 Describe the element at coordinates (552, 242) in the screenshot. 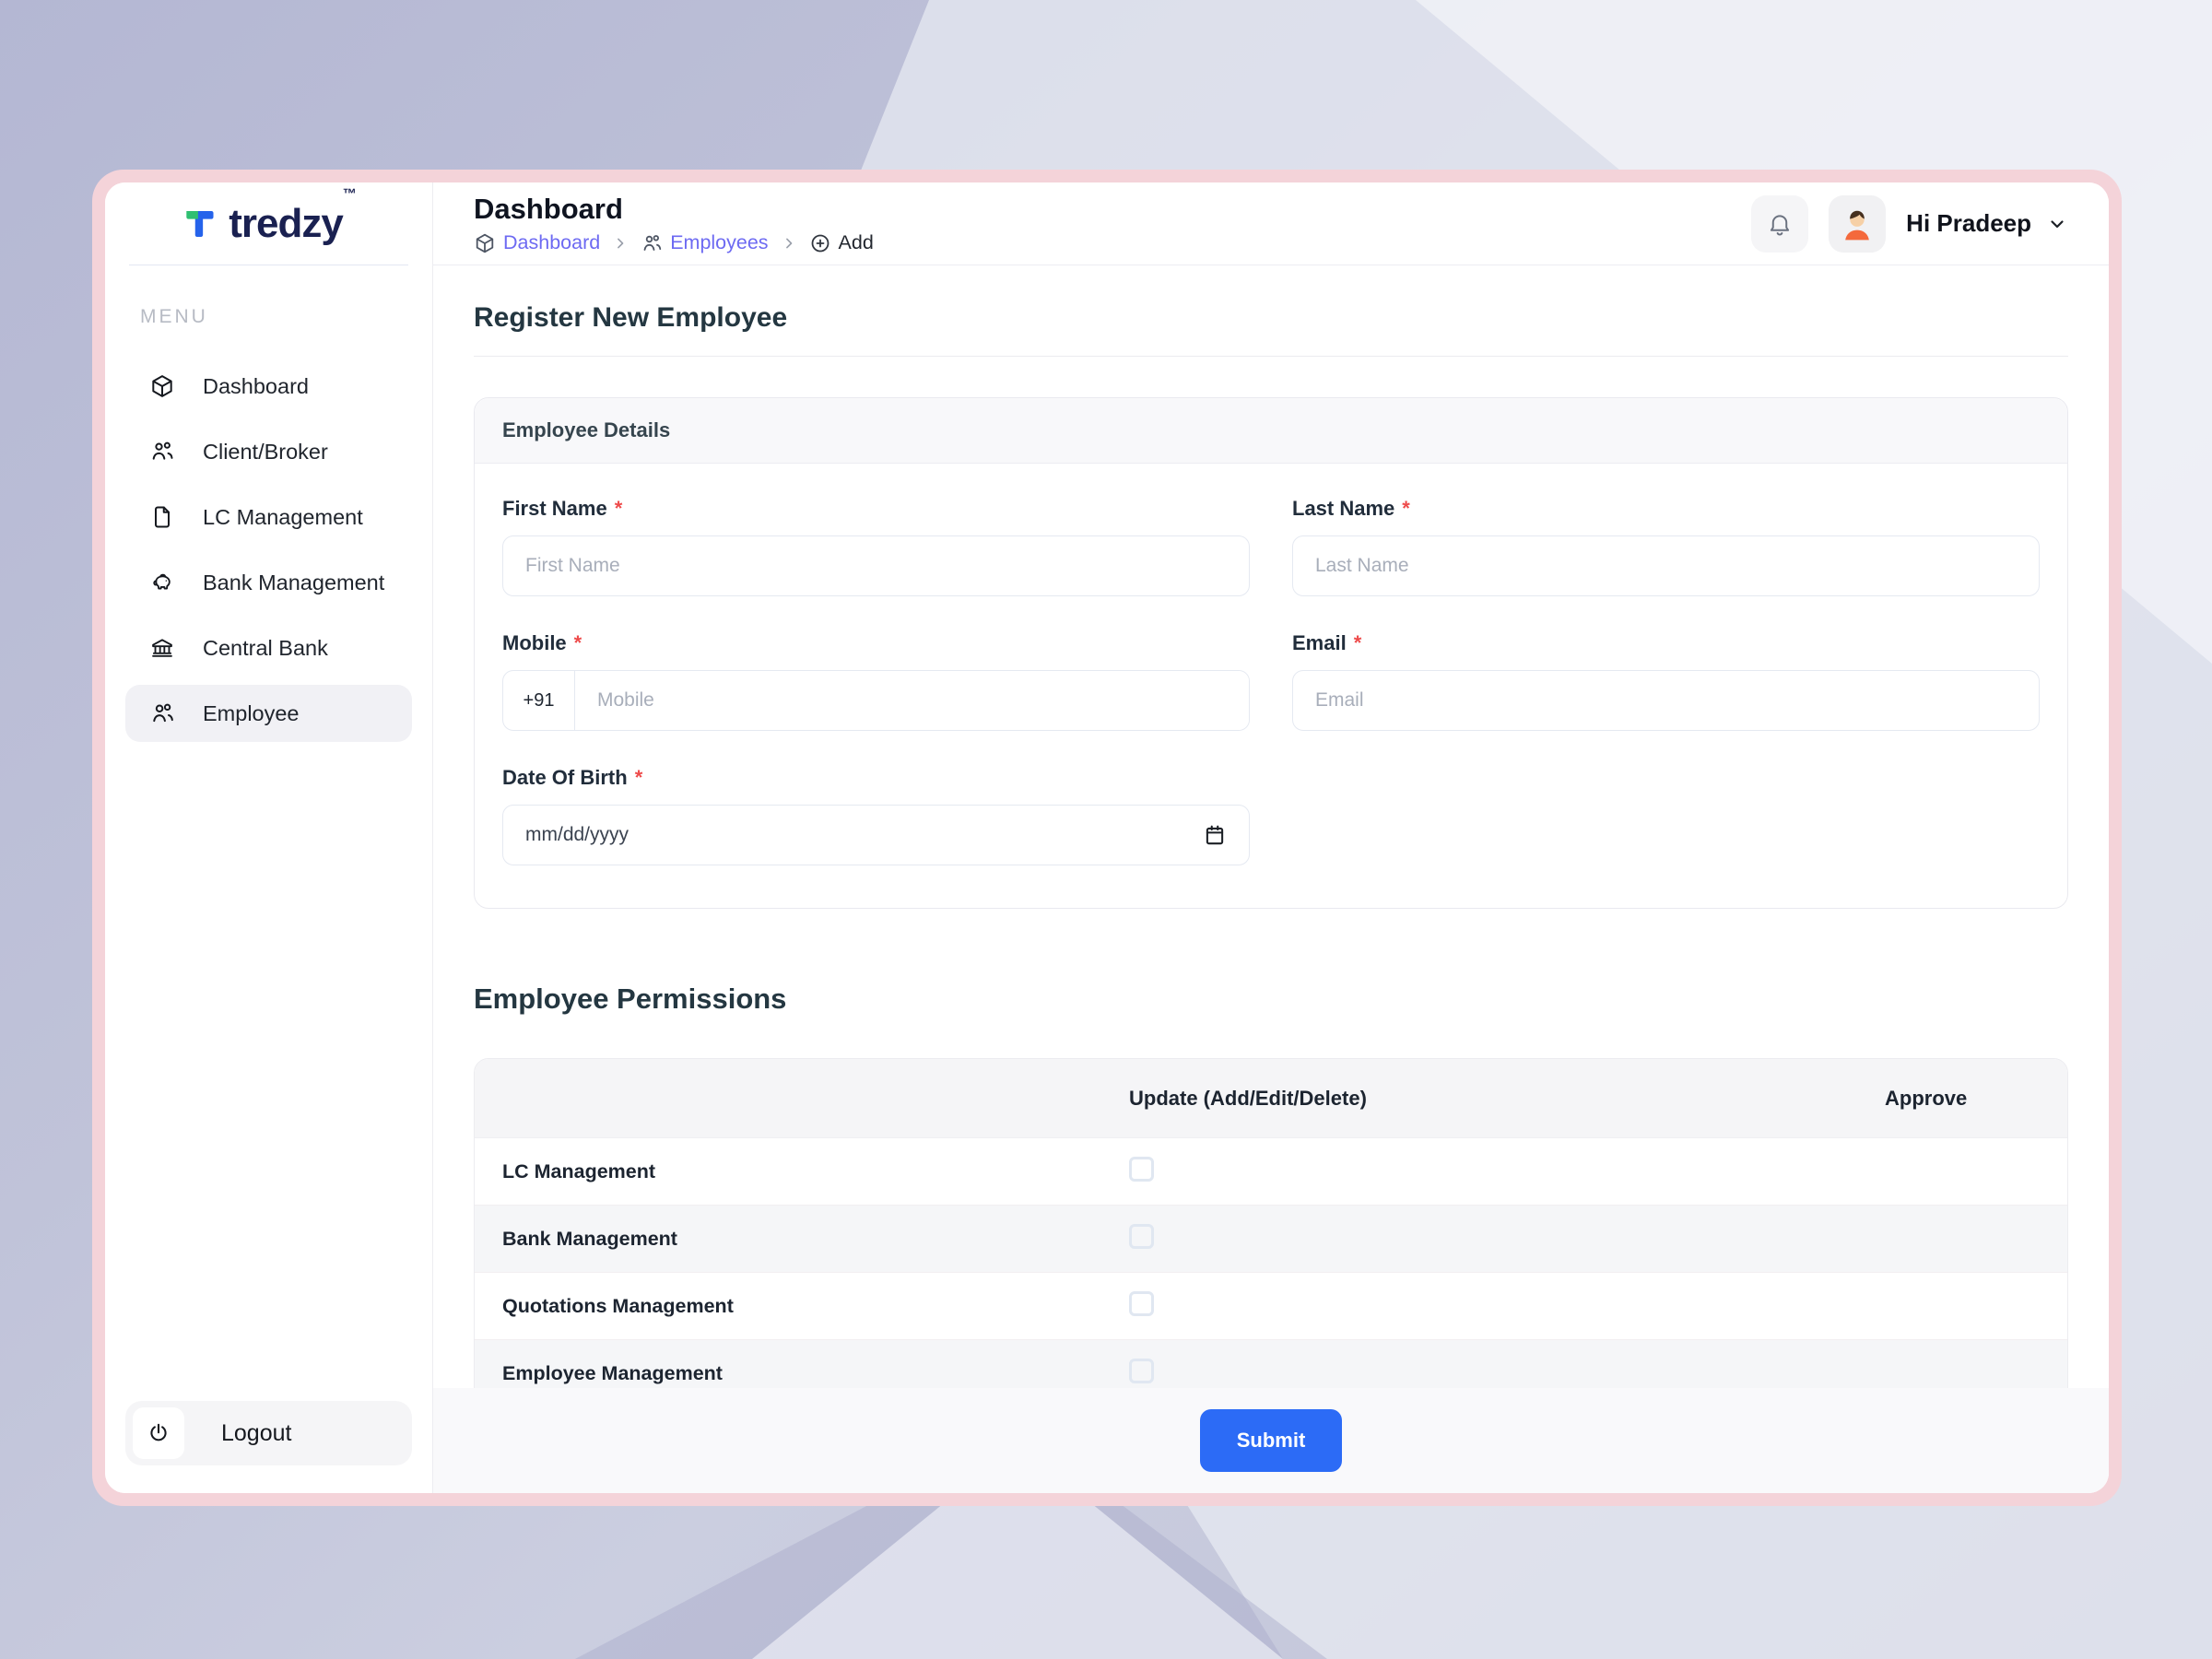

I see `breadcrumb-label: Dashboard` at that location.